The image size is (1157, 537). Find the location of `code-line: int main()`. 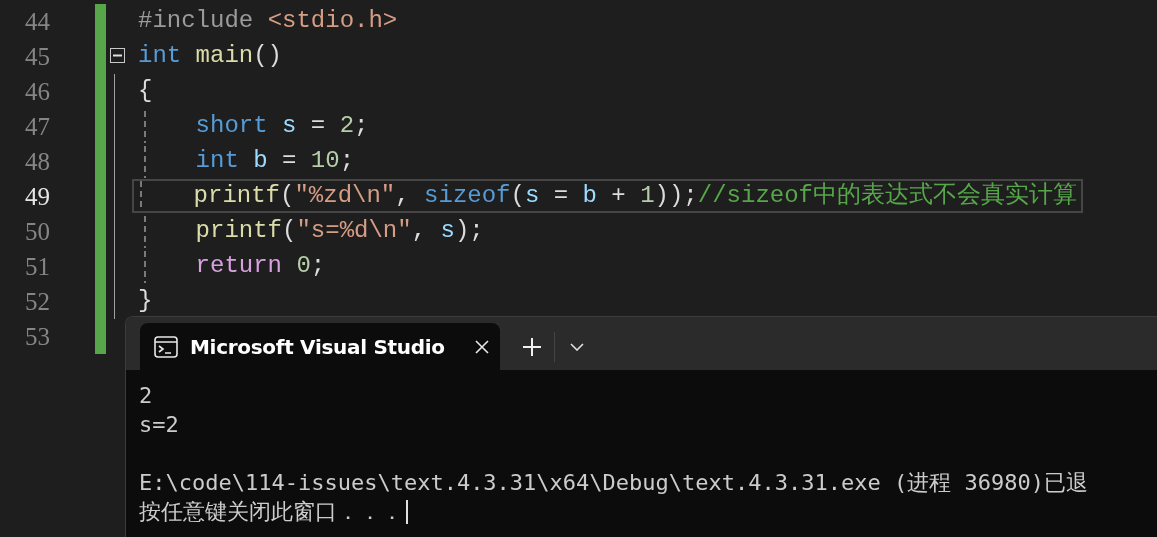

code-line: int main() is located at coordinates (210, 56).